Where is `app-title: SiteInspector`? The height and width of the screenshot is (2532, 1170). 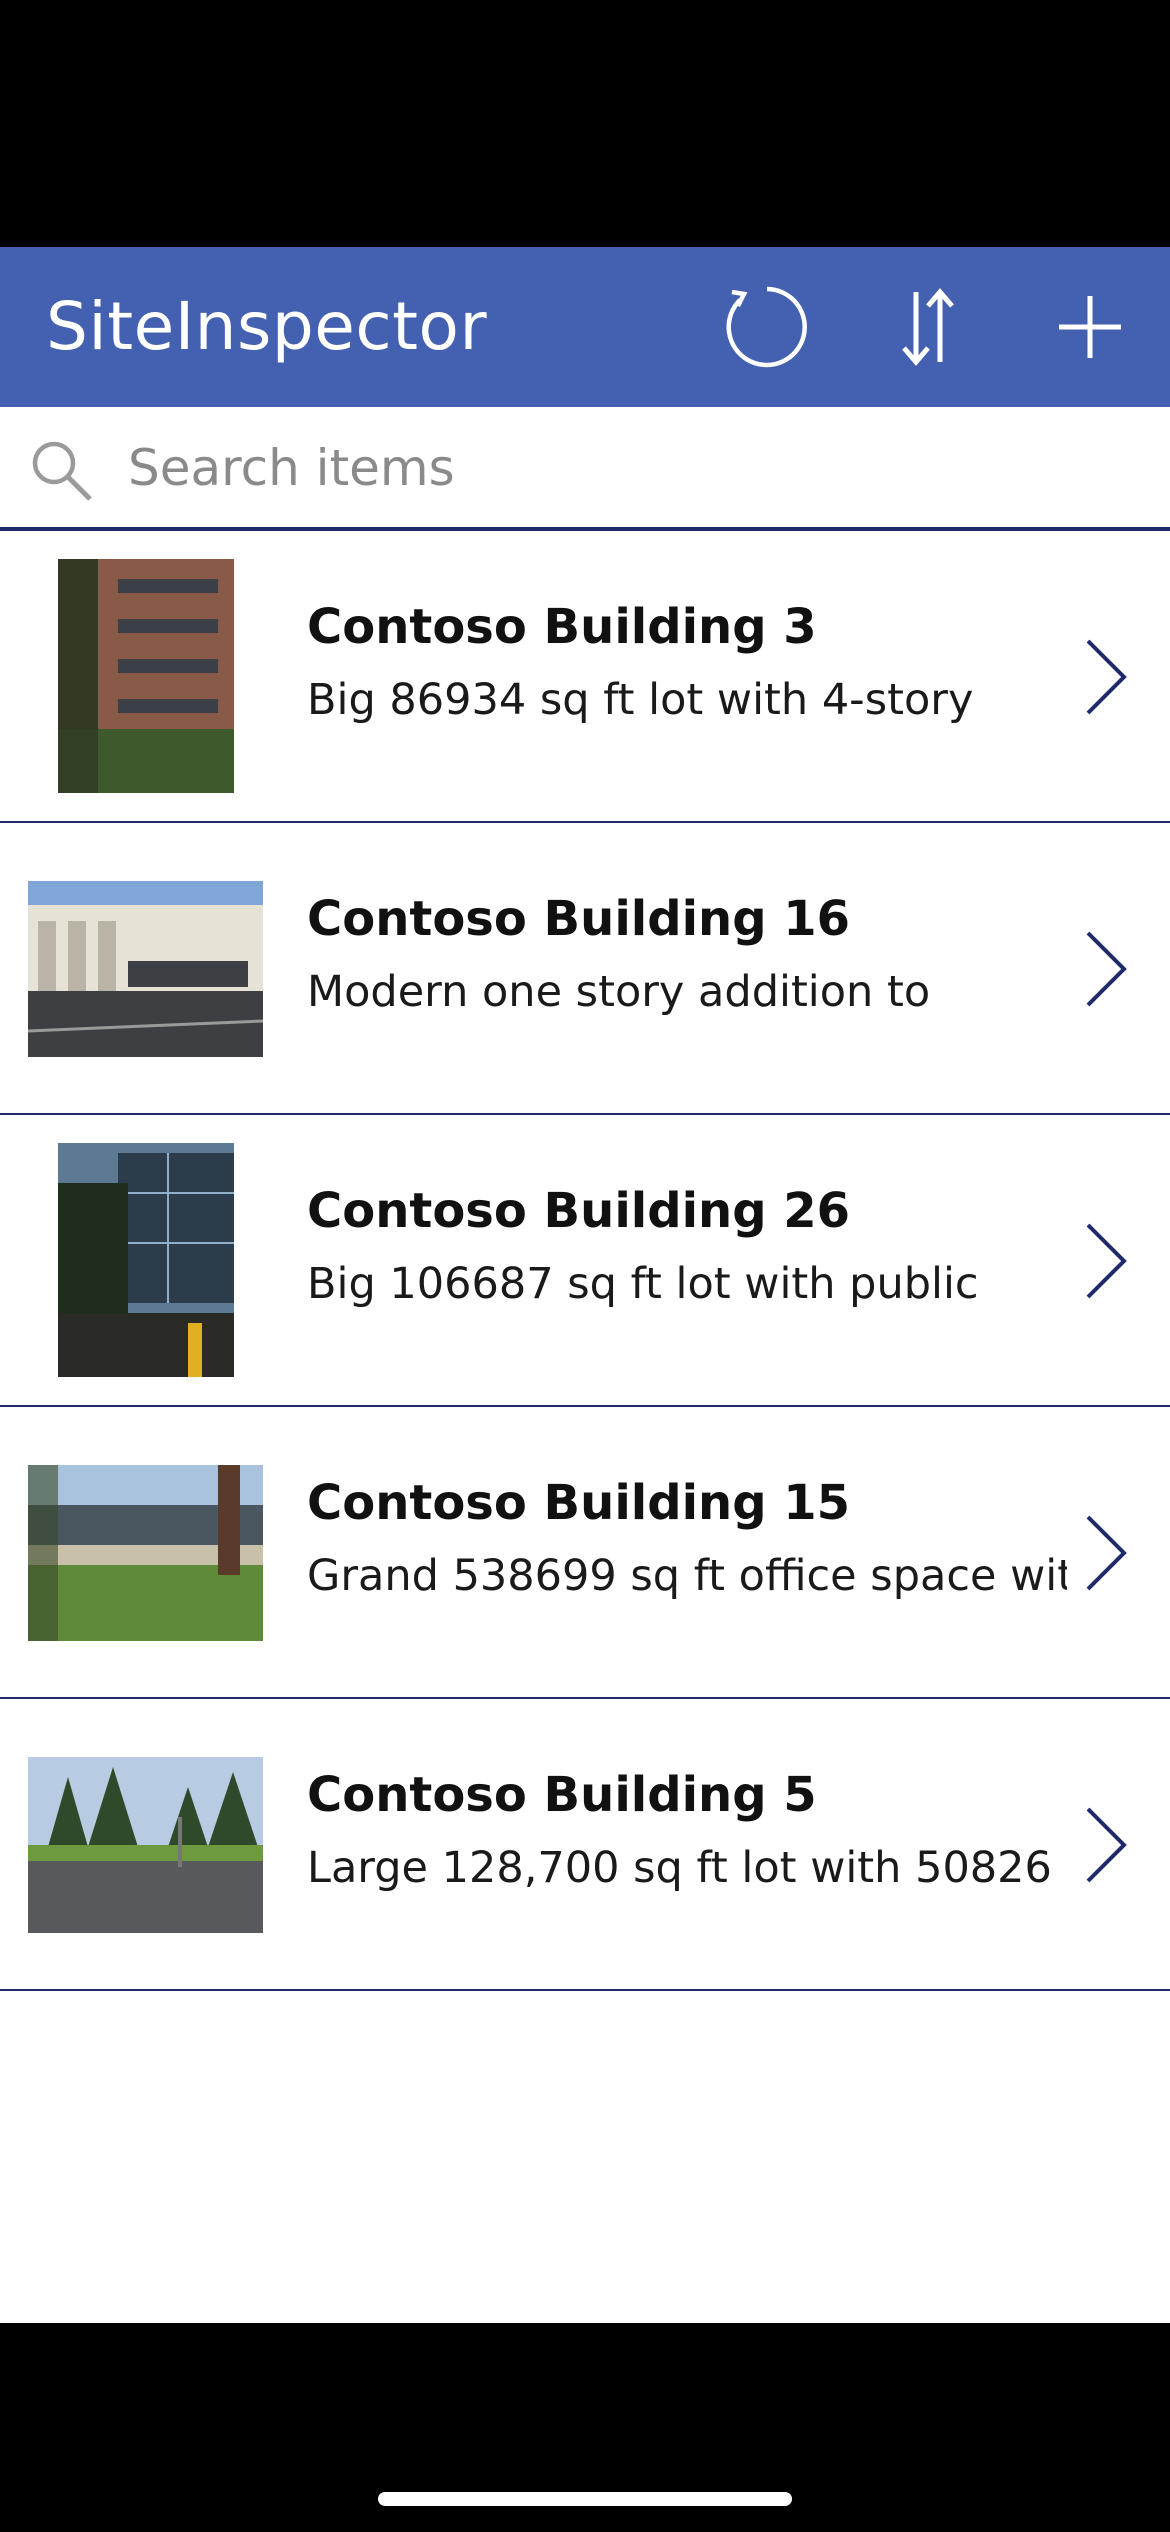
app-title: SiteInspector is located at coordinates (267, 326).